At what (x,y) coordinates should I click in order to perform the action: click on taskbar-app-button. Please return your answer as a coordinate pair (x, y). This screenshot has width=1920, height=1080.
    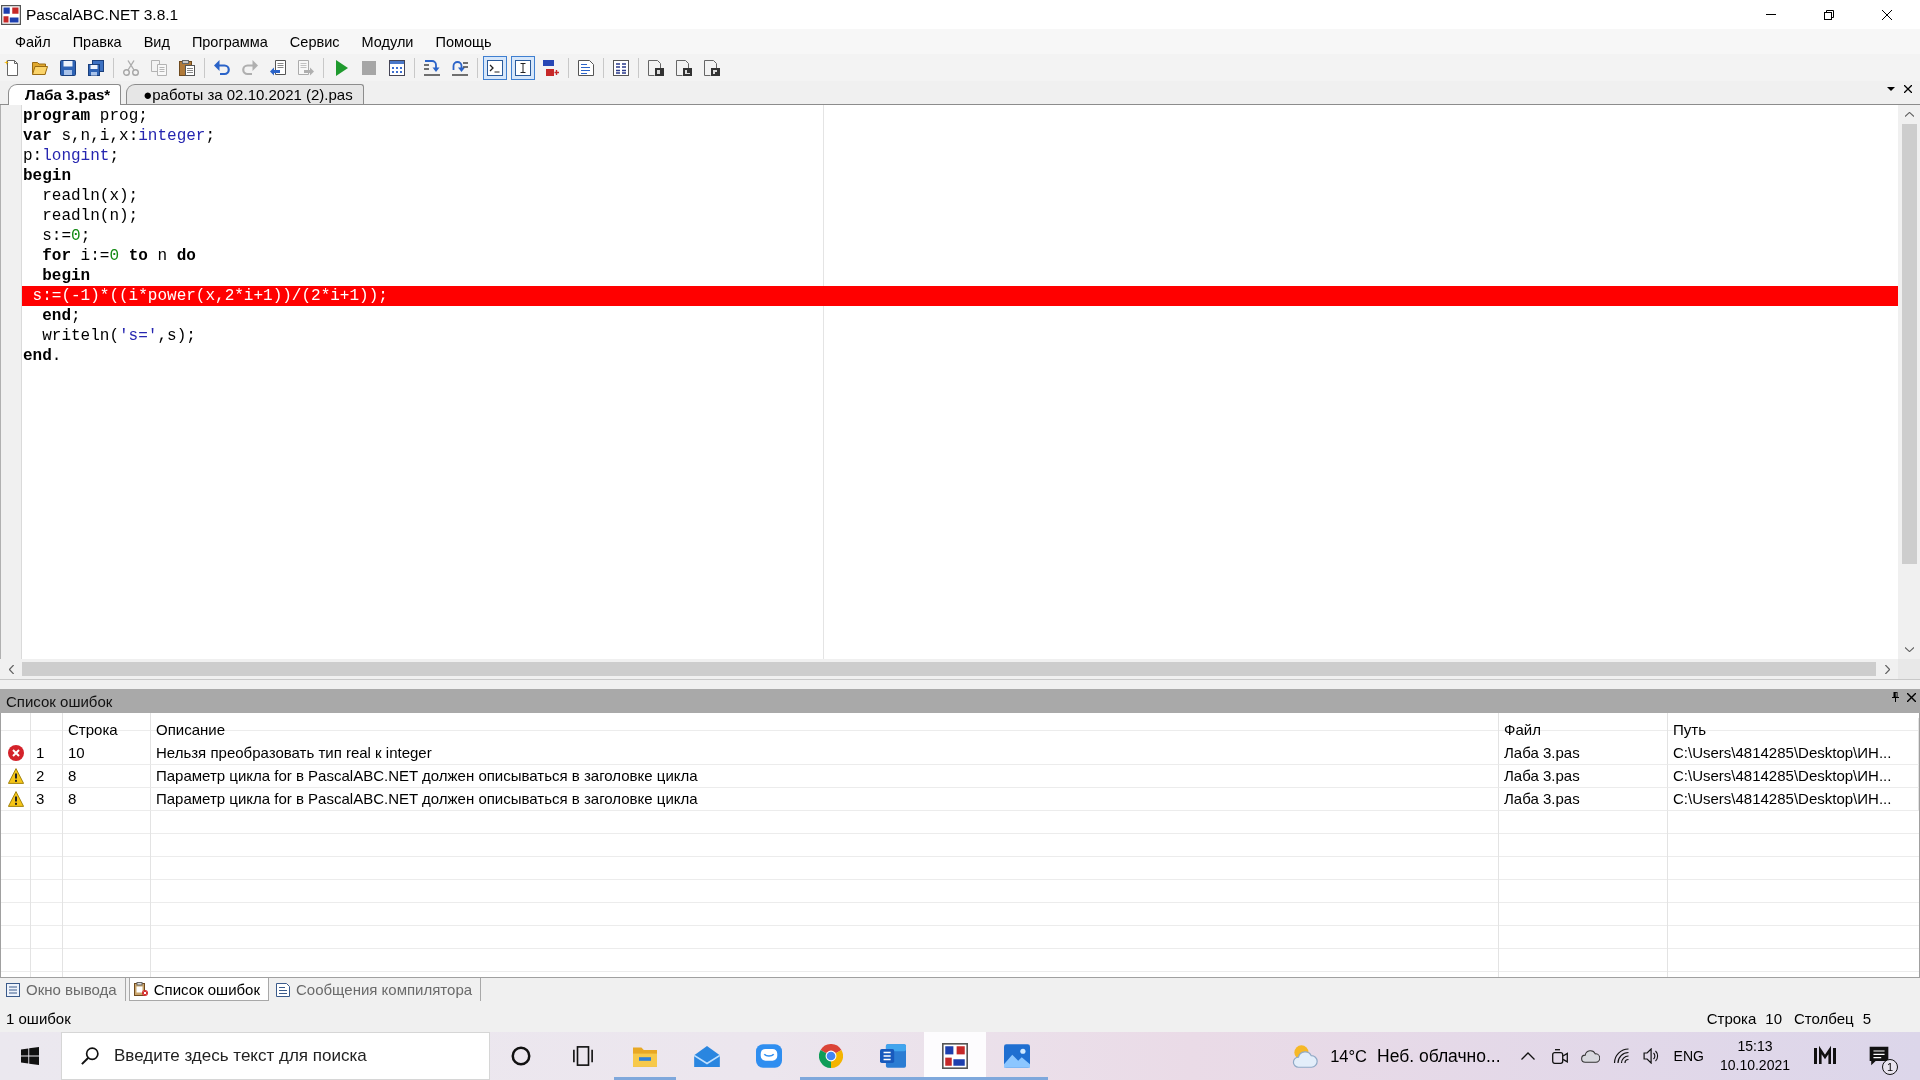
    Looking at the image, I should click on (955, 1056).